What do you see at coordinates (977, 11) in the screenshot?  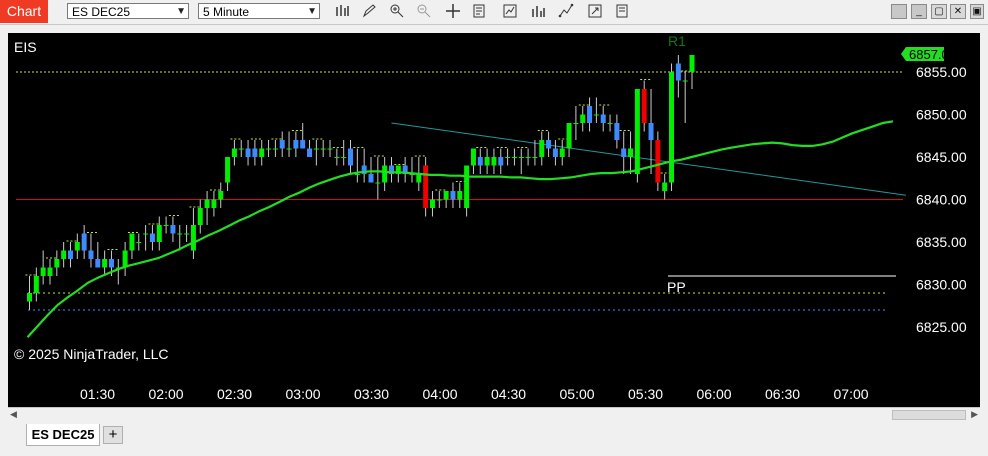 I see `restore-icon: ▣` at bounding box center [977, 11].